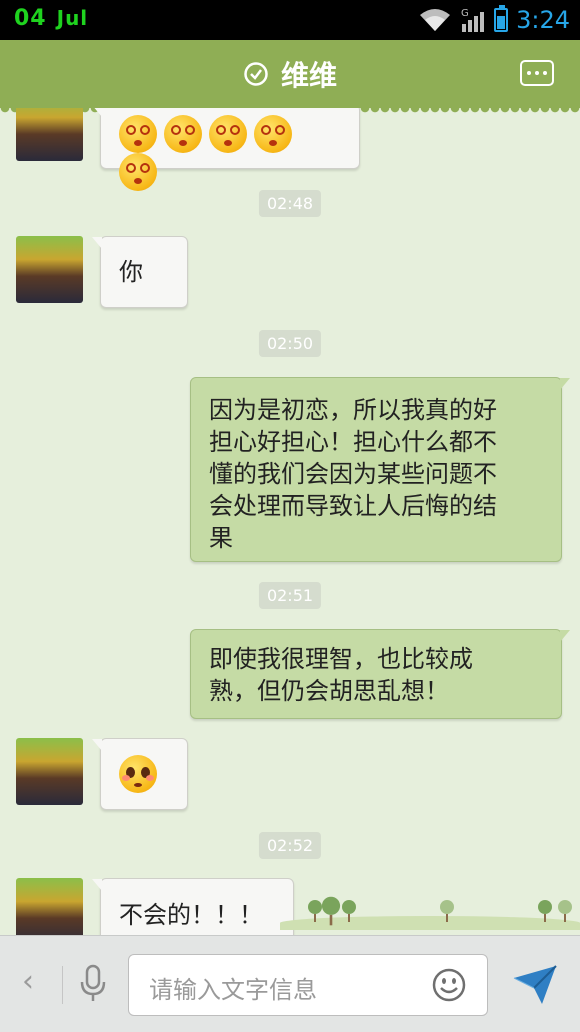 The image size is (580, 1032). What do you see at coordinates (290, 343) in the screenshot?
I see `timestamp: 02:50` at bounding box center [290, 343].